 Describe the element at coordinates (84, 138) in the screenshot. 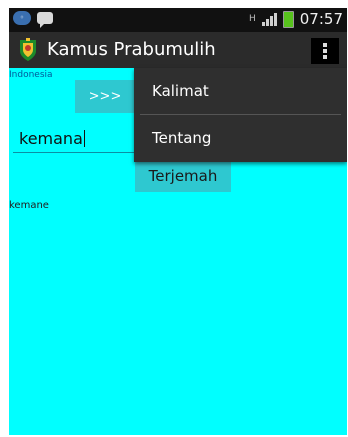

I see `text-caret` at that location.